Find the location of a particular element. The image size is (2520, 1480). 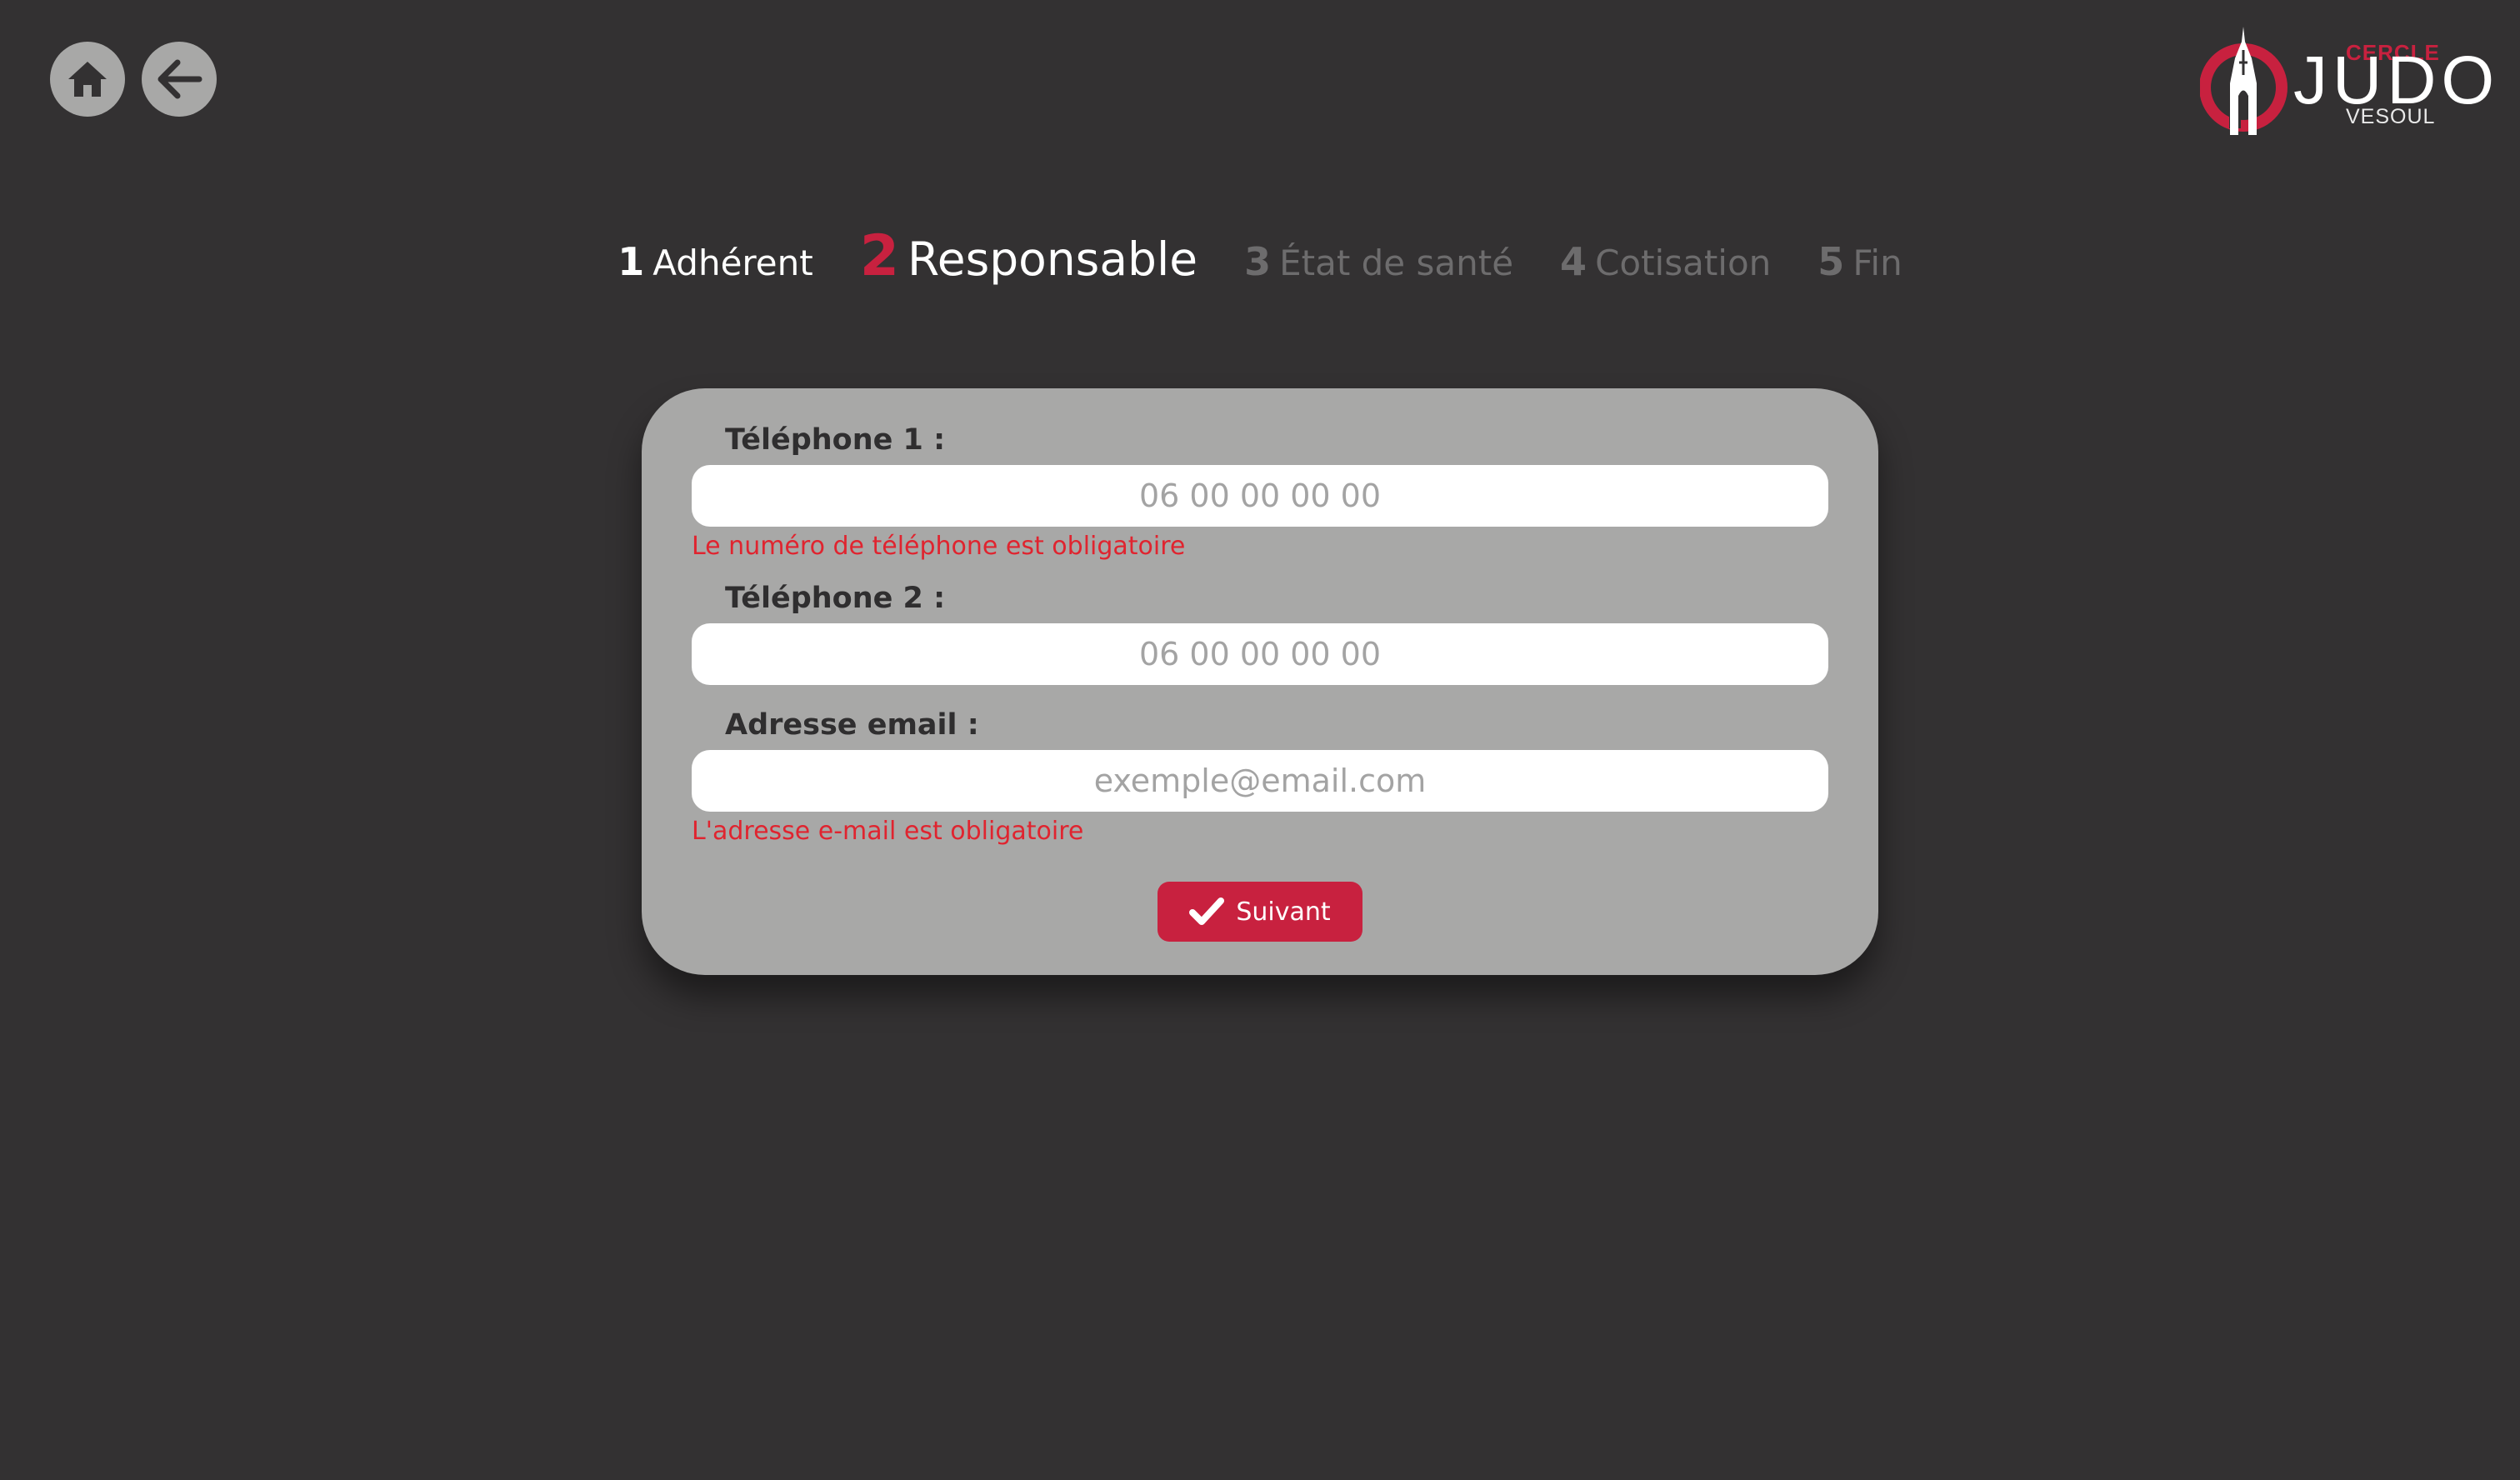

step-cotisation: 4 Cotisation is located at coordinates (1665, 261).